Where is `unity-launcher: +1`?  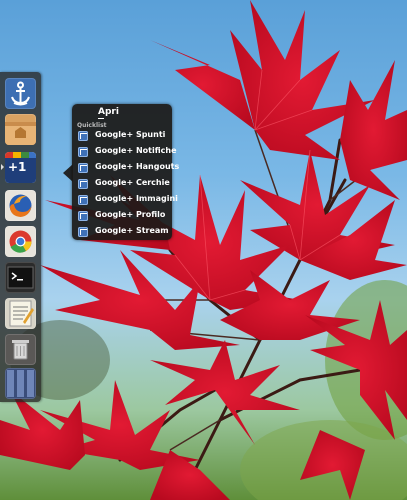
unity-launcher: +1 is located at coordinates (20, 237).